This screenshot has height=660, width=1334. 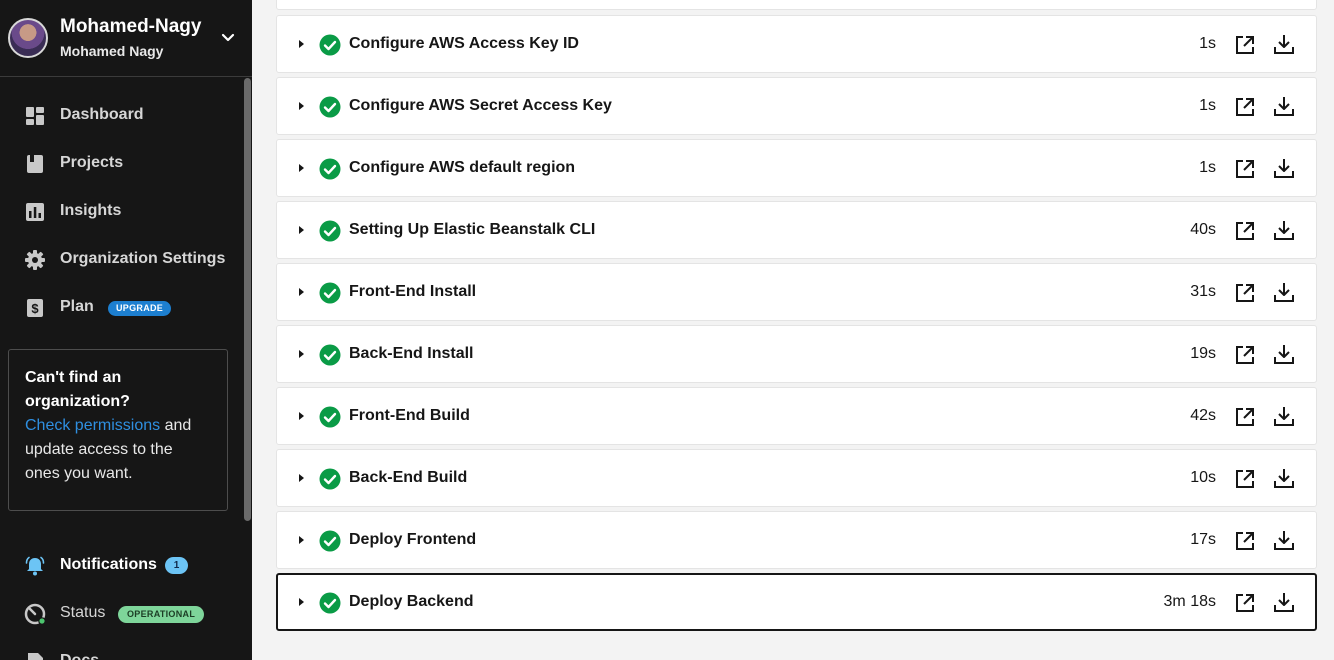 I want to click on nav-item-dashboard: Dashboard, so click(x=120, y=116).